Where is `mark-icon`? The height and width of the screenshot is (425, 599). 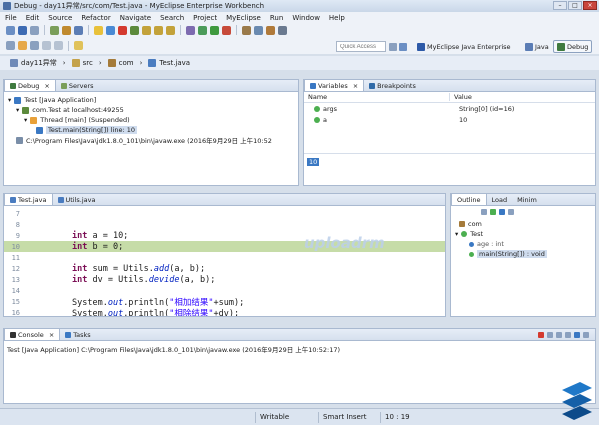
mark-icon is located at coordinates (78, 45).